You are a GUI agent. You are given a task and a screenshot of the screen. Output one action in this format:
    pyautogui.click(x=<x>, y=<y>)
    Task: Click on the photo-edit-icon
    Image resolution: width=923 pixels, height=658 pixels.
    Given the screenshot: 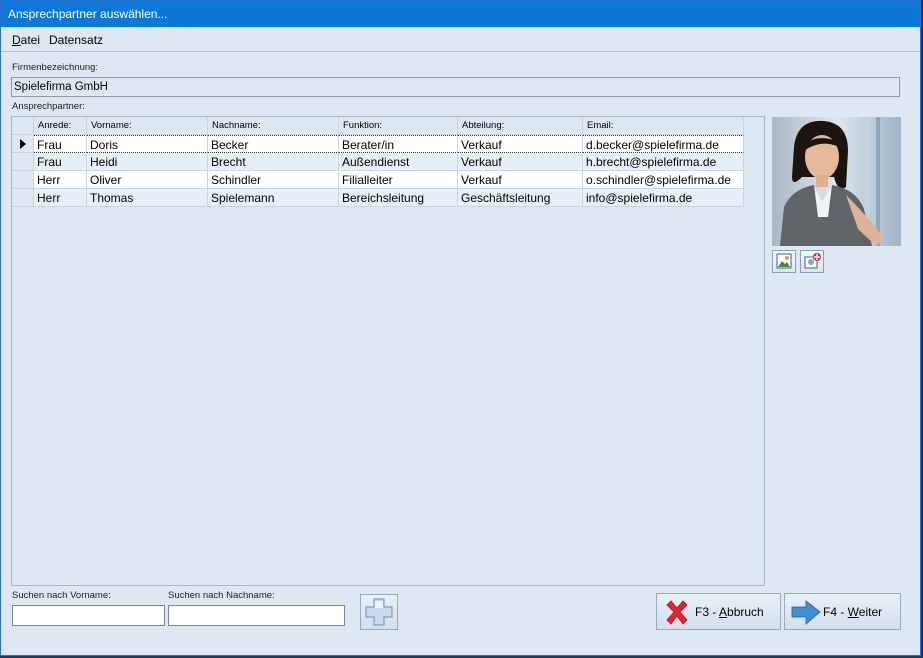 What is the action you would take?
    pyautogui.click(x=812, y=261)
    